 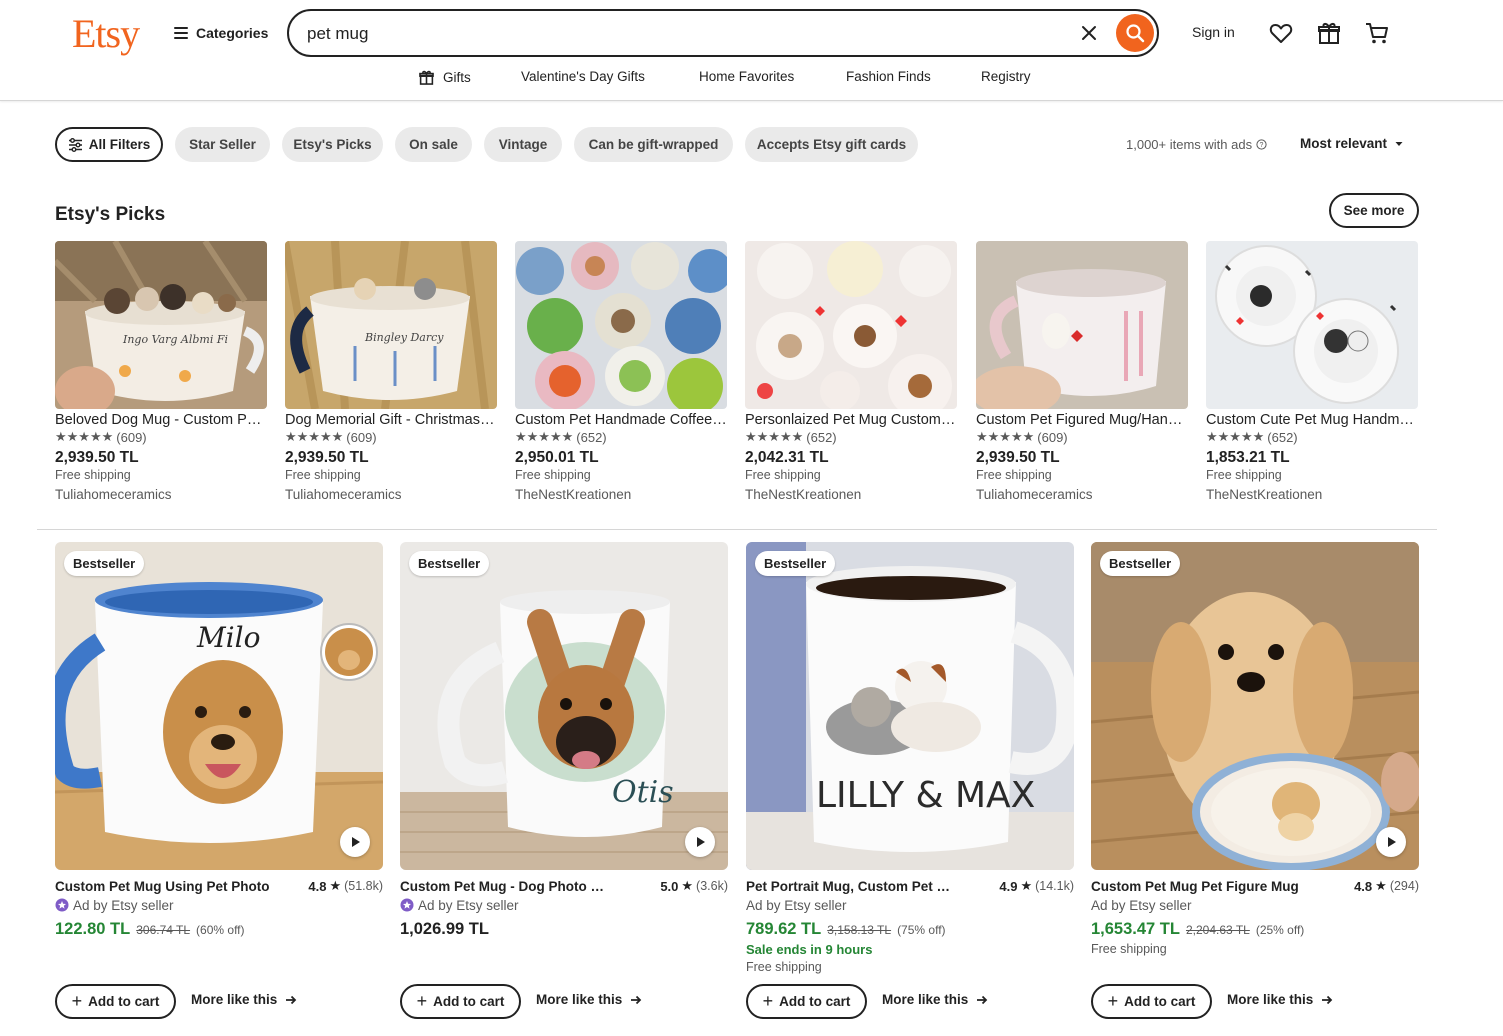 What do you see at coordinates (161, 420) in the screenshot?
I see `pick-title: Beloved Dog Mug - Custom Pet Mug` at bounding box center [161, 420].